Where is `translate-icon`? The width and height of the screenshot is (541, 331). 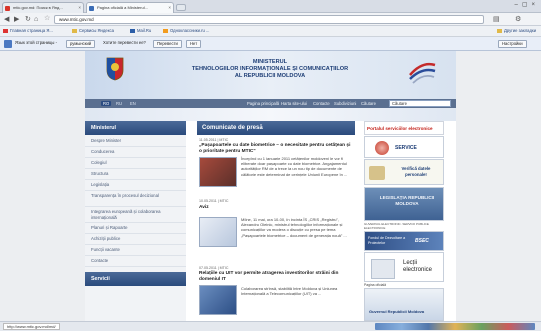 translate-icon is located at coordinates (8, 44).